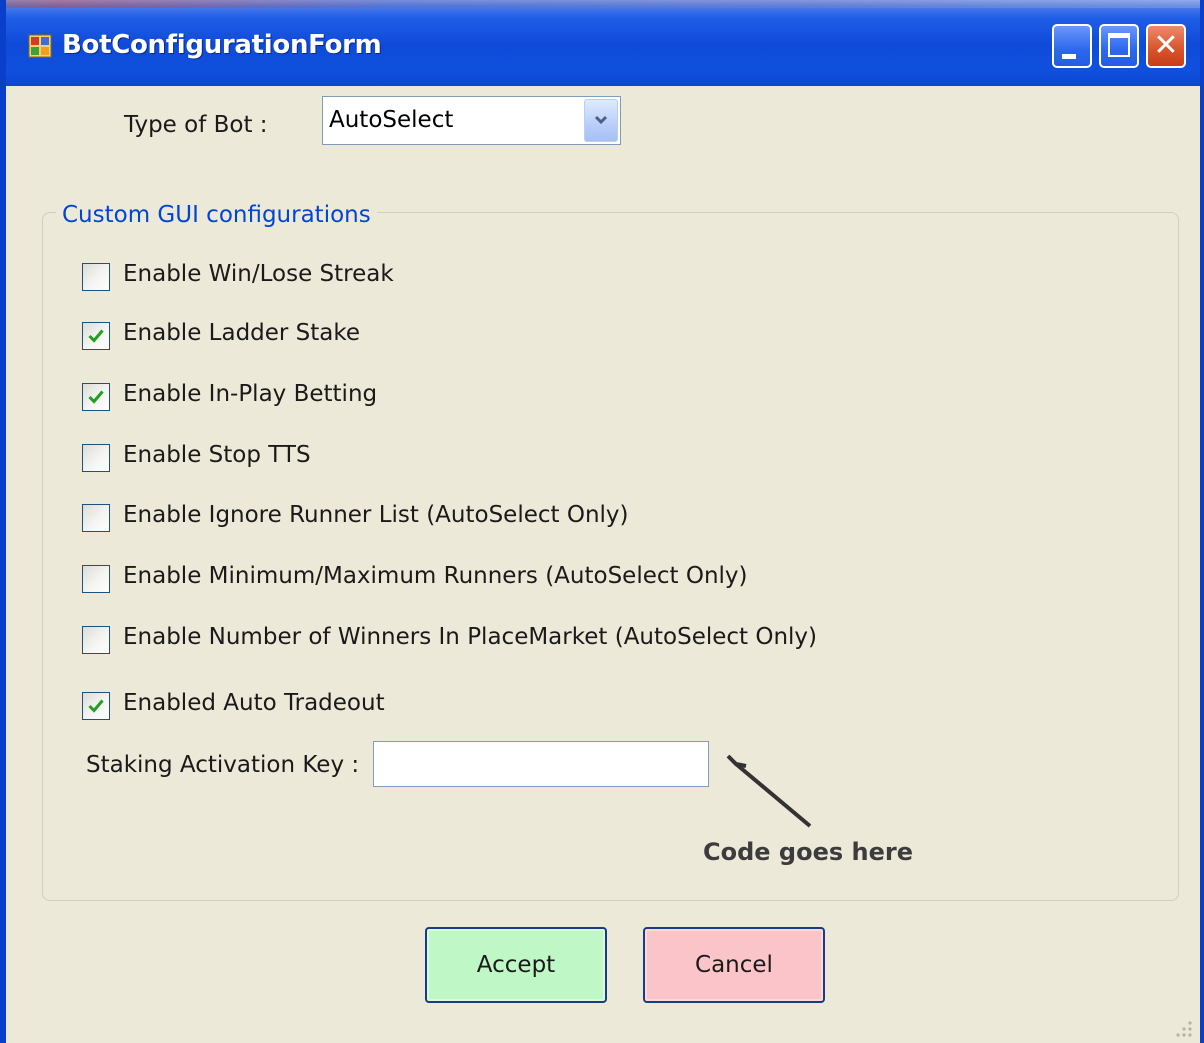 The image size is (1204, 1043). I want to click on bot-type-select: AutoSelect, so click(471, 120).